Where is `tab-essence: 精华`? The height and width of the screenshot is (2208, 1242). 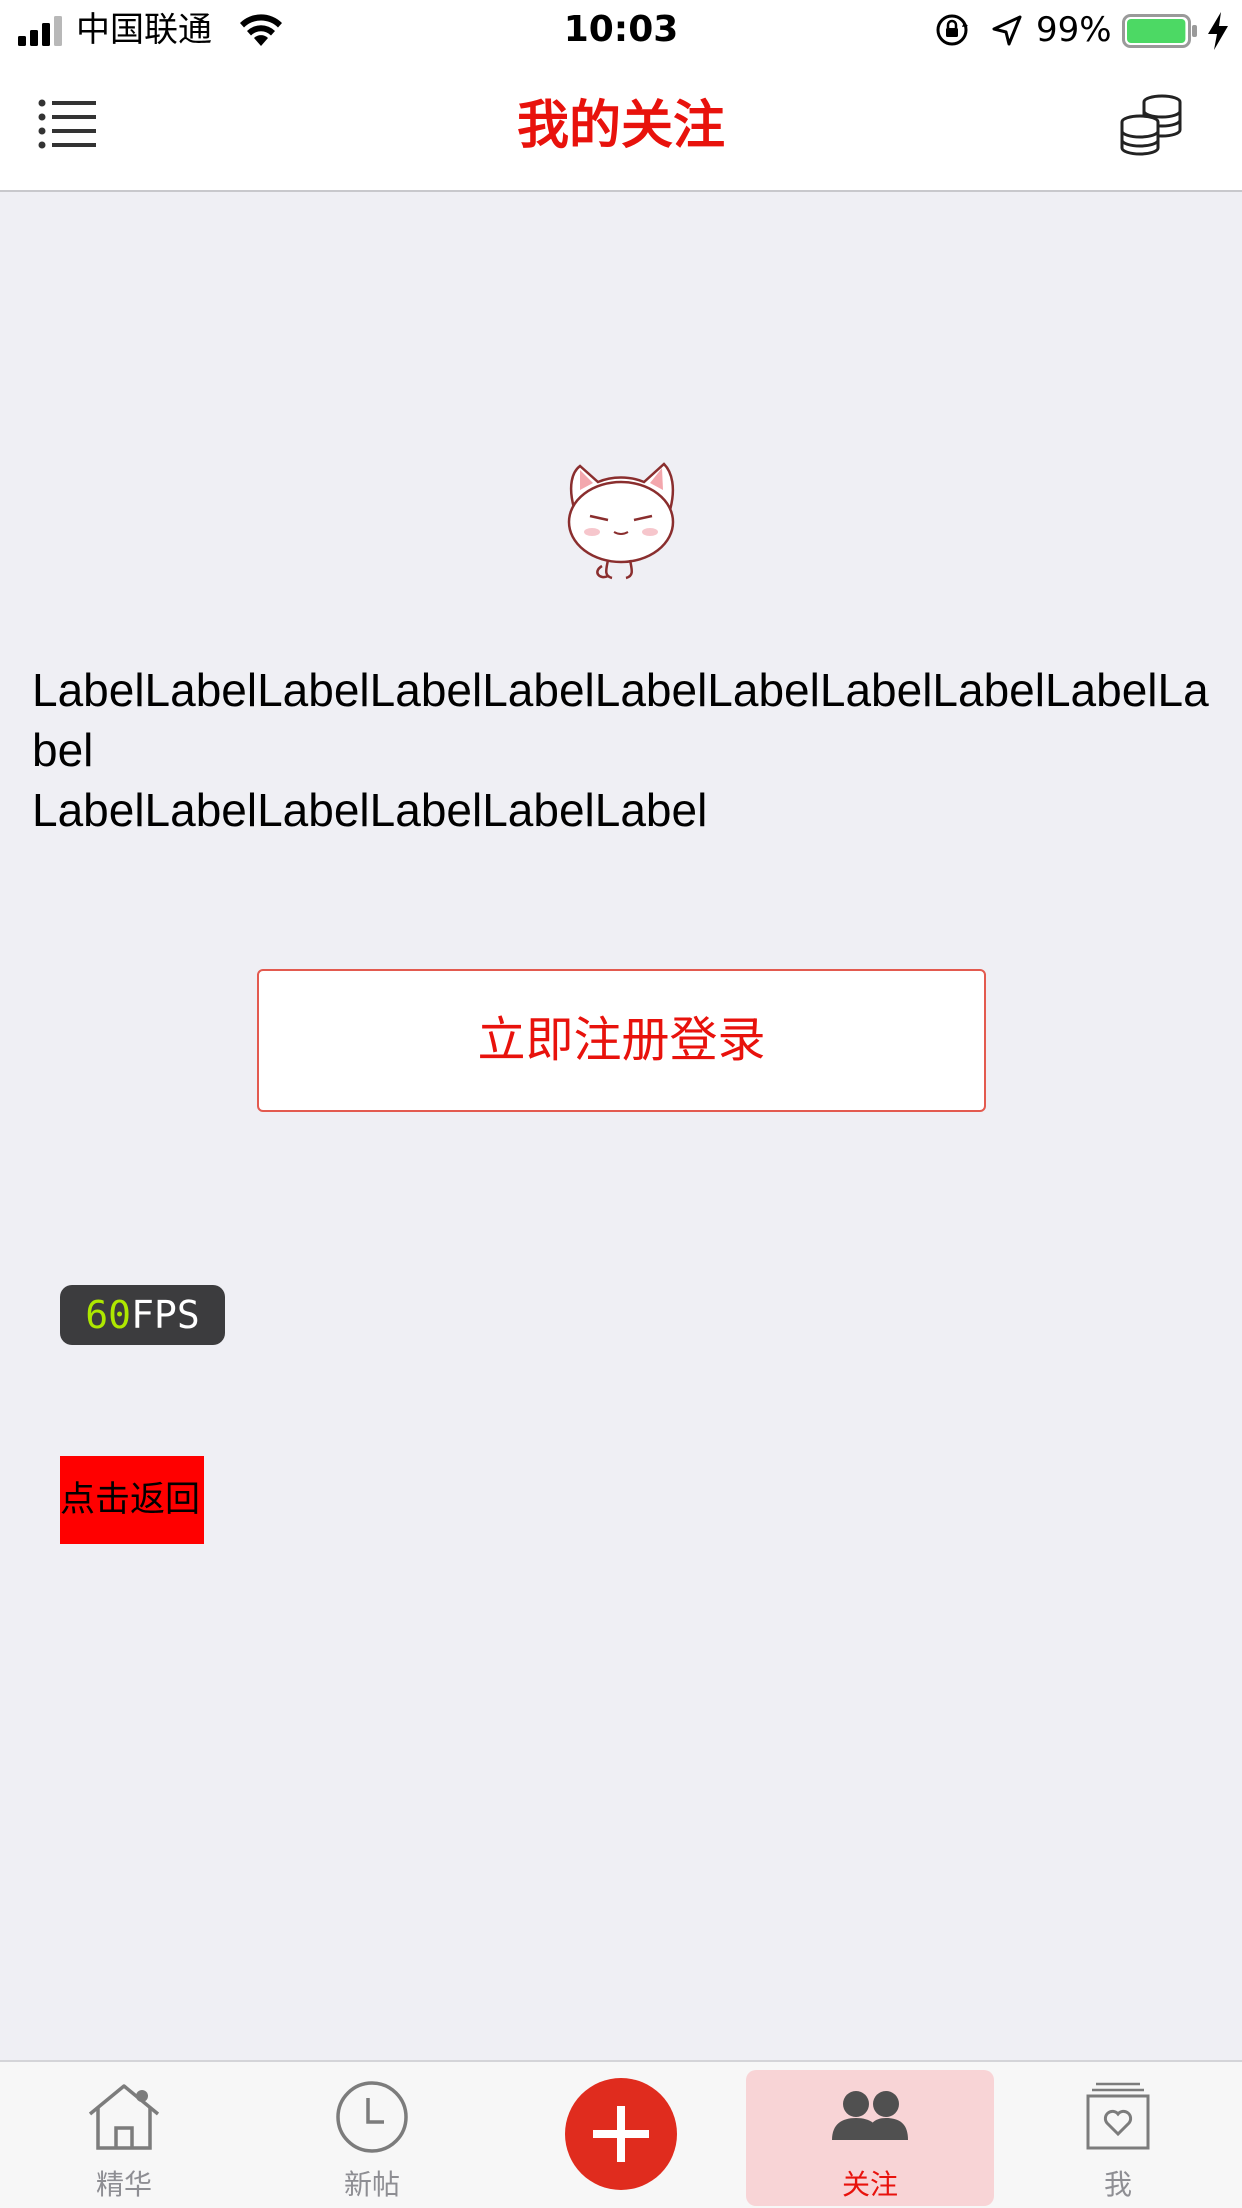
tab-essence: 精华 is located at coordinates (124, 2135).